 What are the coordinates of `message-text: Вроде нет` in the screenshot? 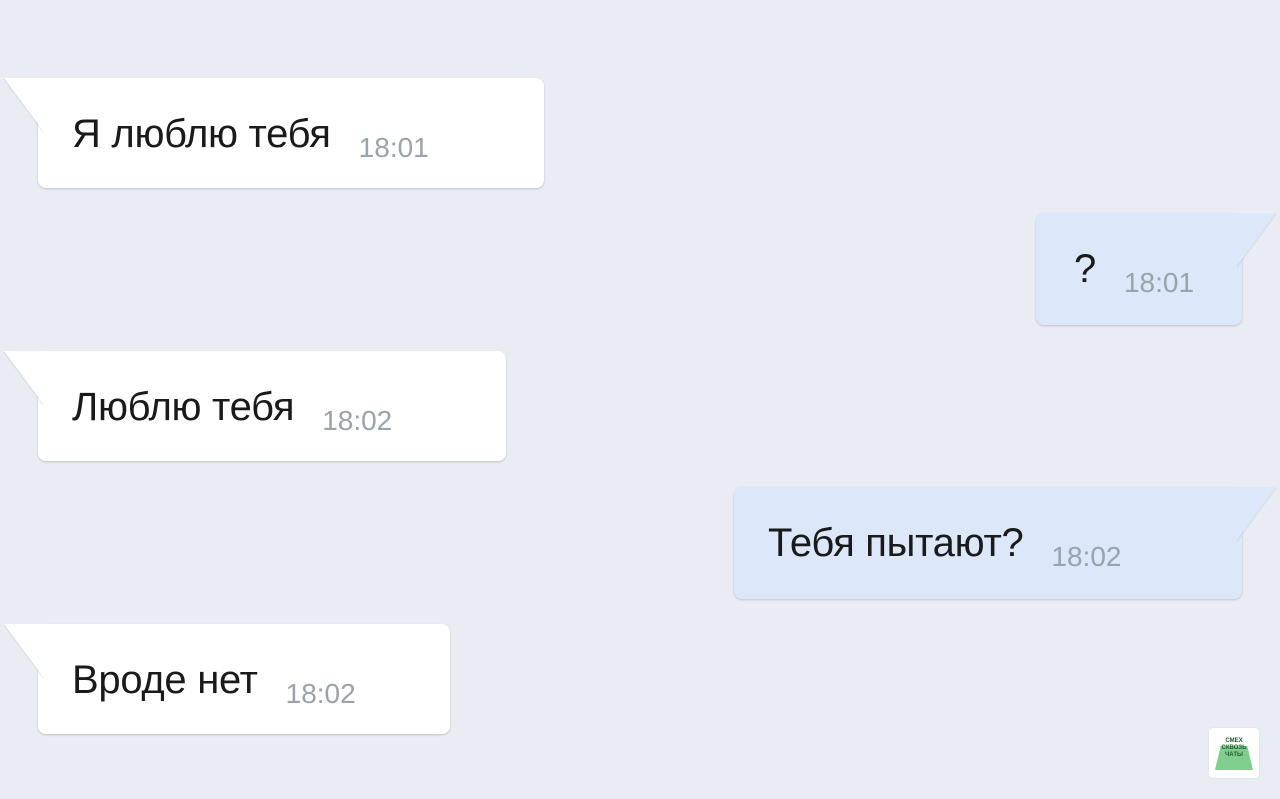 It's located at (165, 680).